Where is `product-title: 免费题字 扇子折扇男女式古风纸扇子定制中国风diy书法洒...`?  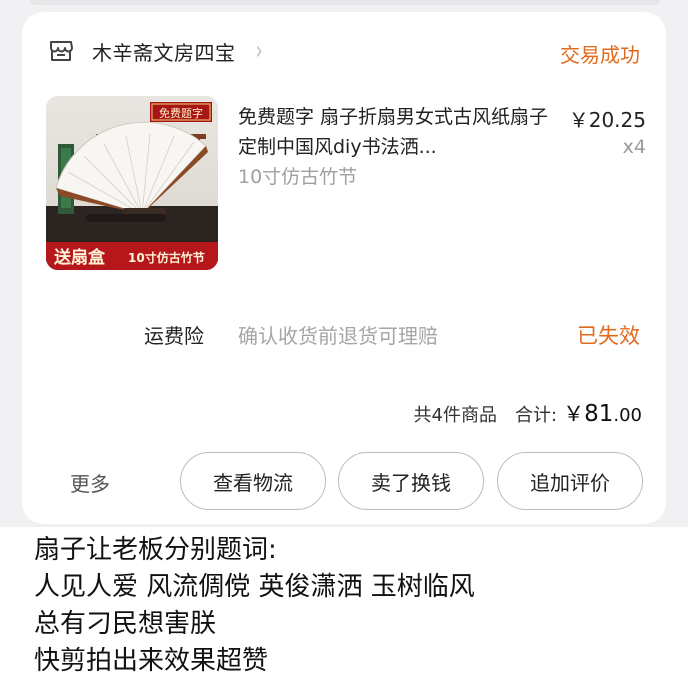 product-title: 免费题字 扇子折扇男女式古风纸扇子定制中国风diy书法洒... is located at coordinates (398, 132).